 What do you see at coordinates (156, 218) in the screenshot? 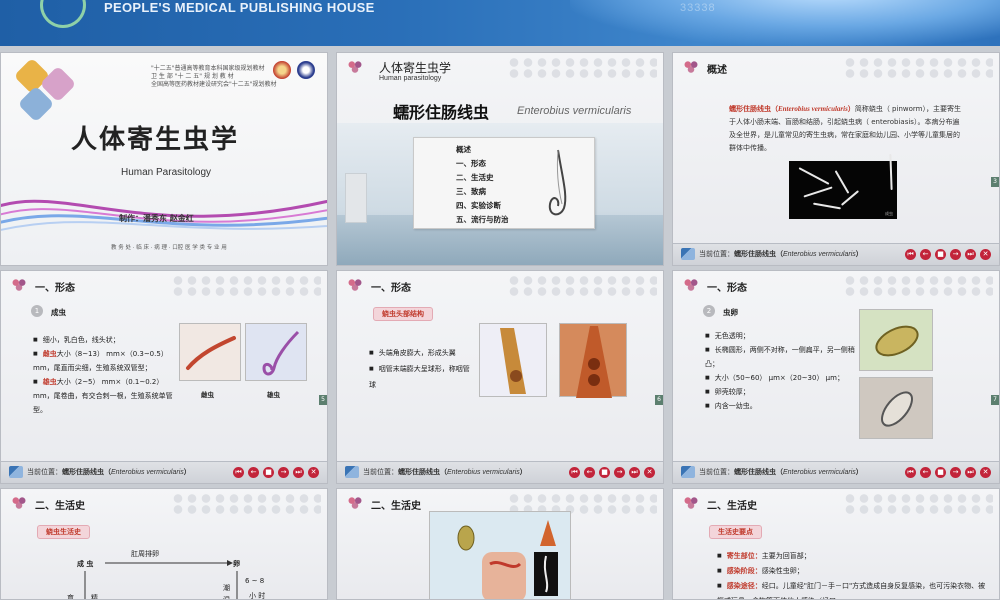
I see `cover-author: 制作：潘秀东 赵金红` at bounding box center [156, 218].